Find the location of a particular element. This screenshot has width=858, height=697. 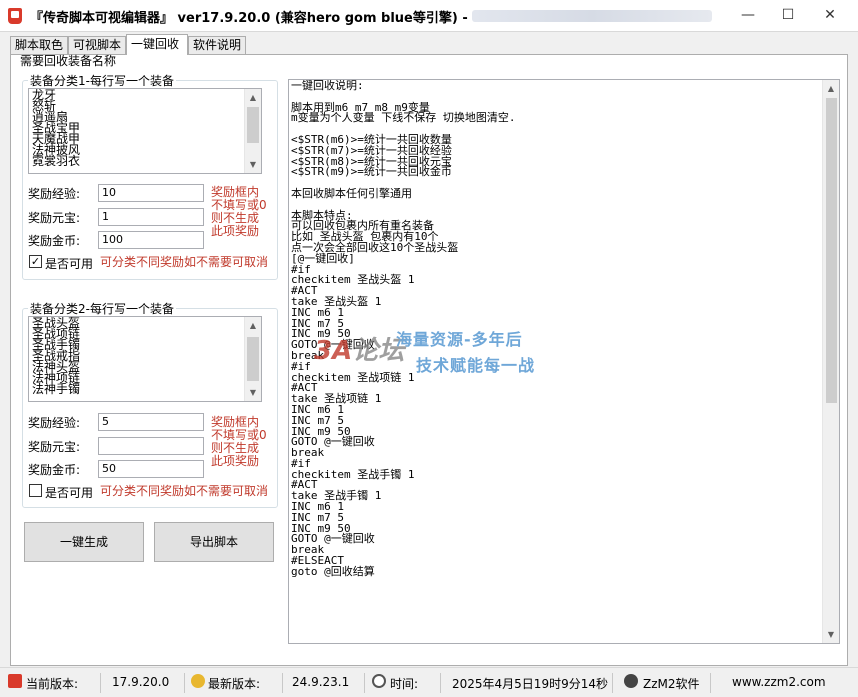

group-1-enabled-label: 是否可用 is located at coordinates (69, 264).